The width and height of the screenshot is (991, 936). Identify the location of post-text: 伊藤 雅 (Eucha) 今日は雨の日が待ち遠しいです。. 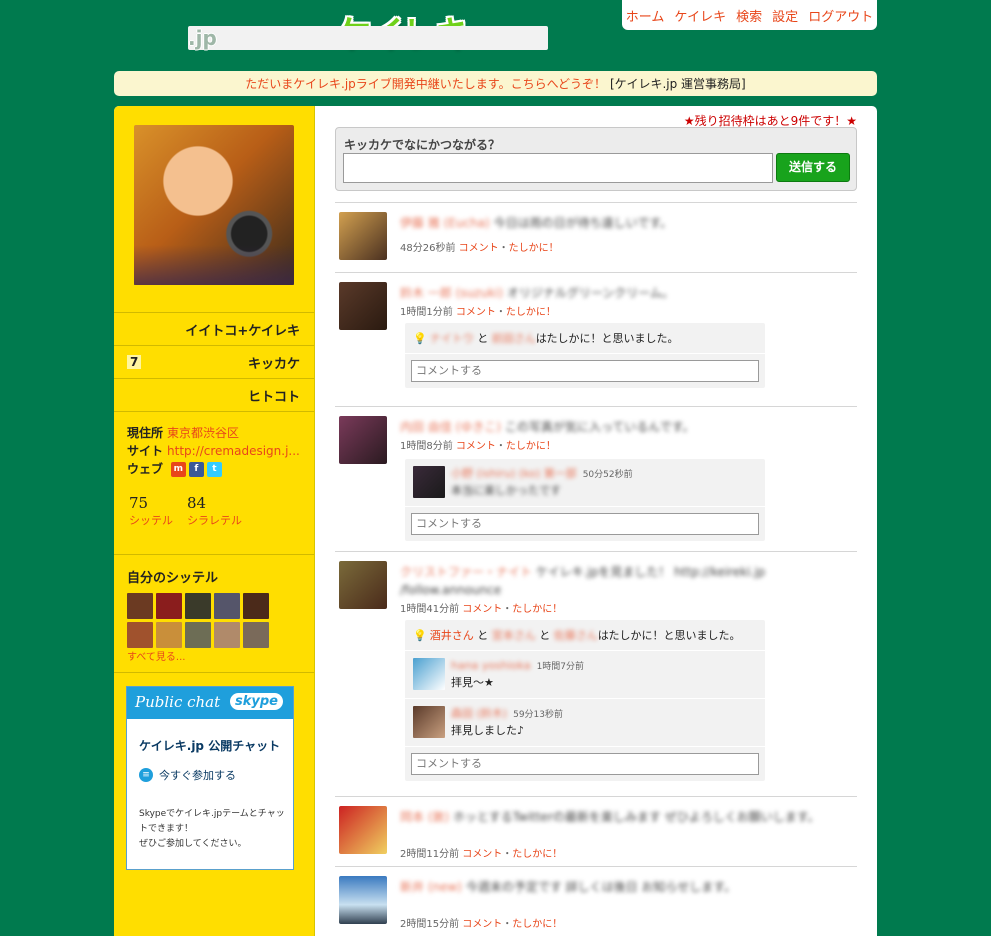
(610, 223).